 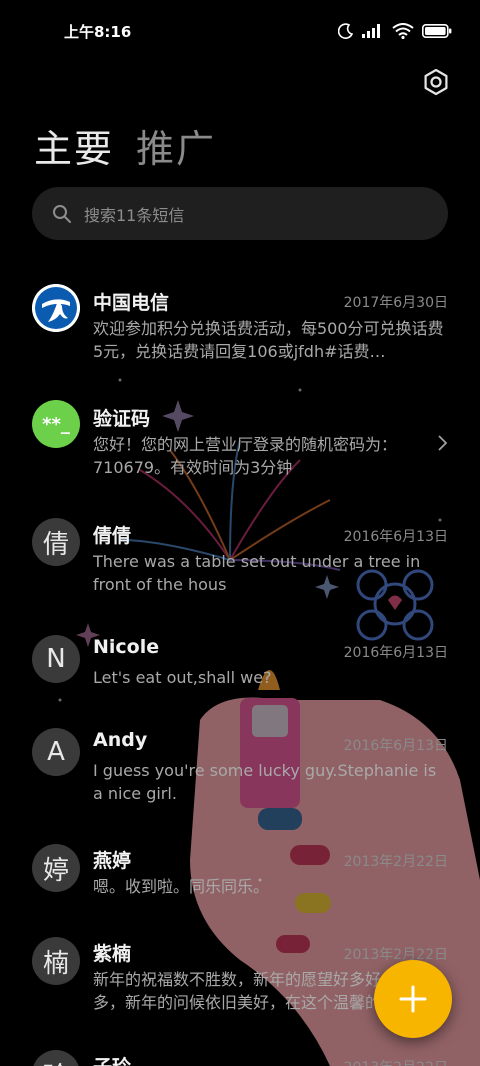 What do you see at coordinates (56, 542) in the screenshot?
I see `contact-avatar: 倩` at bounding box center [56, 542].